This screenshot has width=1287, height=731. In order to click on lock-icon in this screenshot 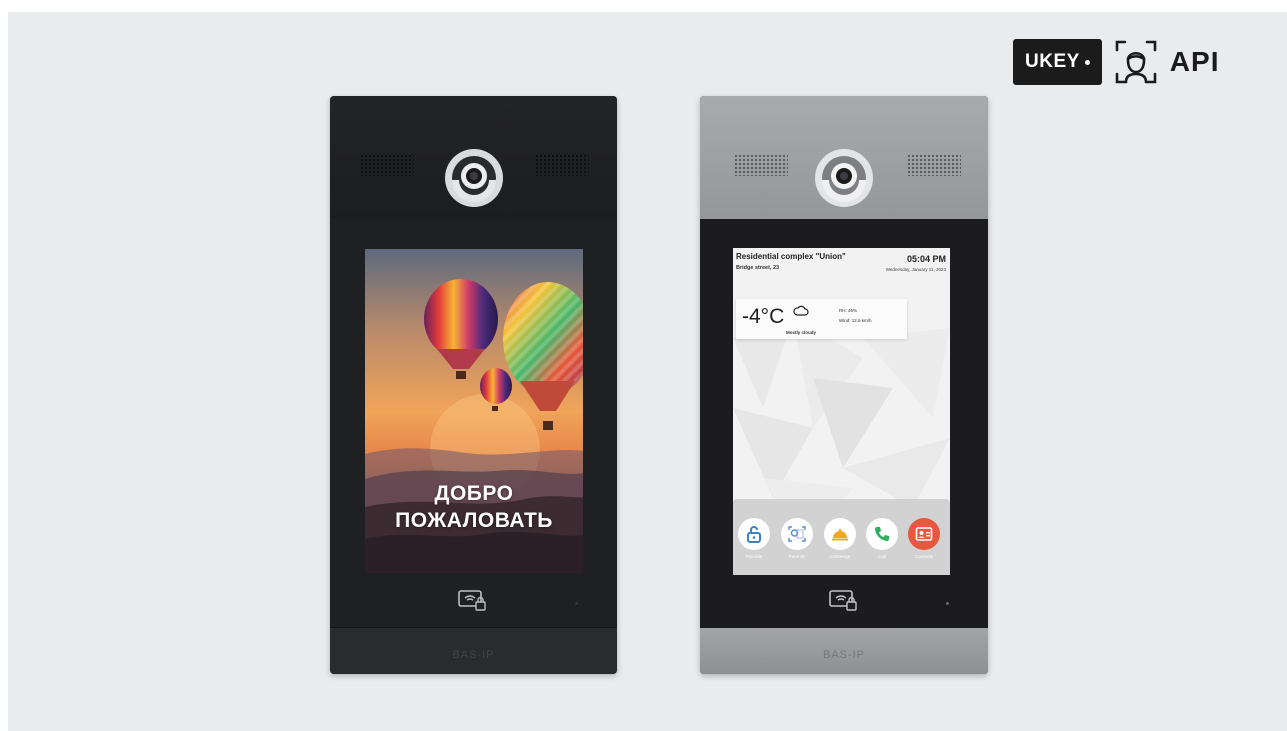, I will do `click(754, 534)`.